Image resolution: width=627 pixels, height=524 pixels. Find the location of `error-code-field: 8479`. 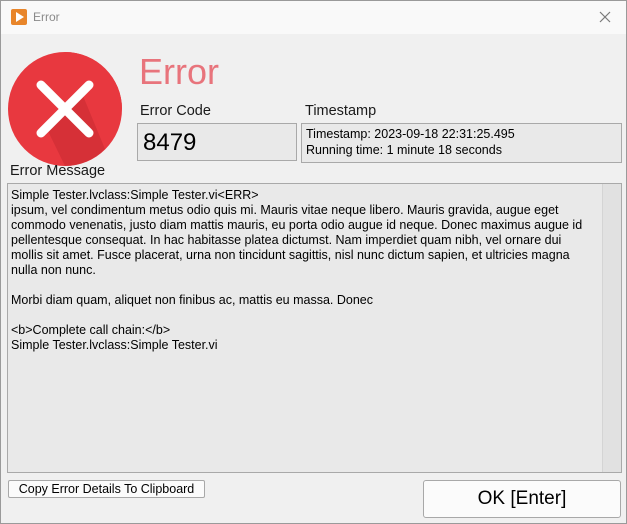

error-code-field: 8479 is located at coordinates (217, 142).